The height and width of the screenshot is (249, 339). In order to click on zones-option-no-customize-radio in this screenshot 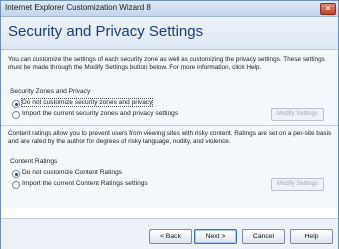, I will do `click(16, 104)`.